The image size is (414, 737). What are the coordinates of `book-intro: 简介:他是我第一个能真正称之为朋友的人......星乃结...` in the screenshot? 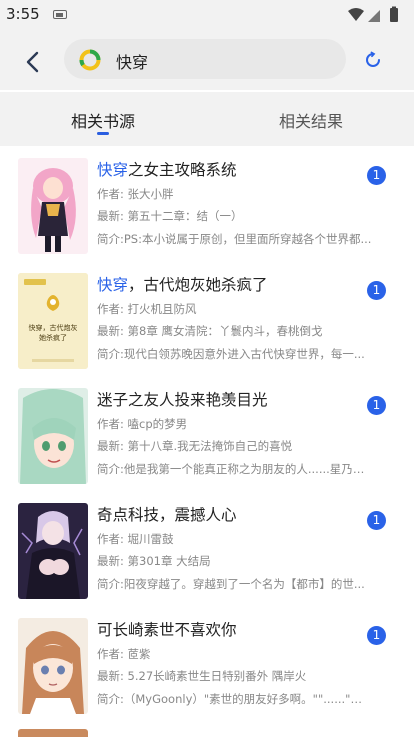 It's located at (234, 469).